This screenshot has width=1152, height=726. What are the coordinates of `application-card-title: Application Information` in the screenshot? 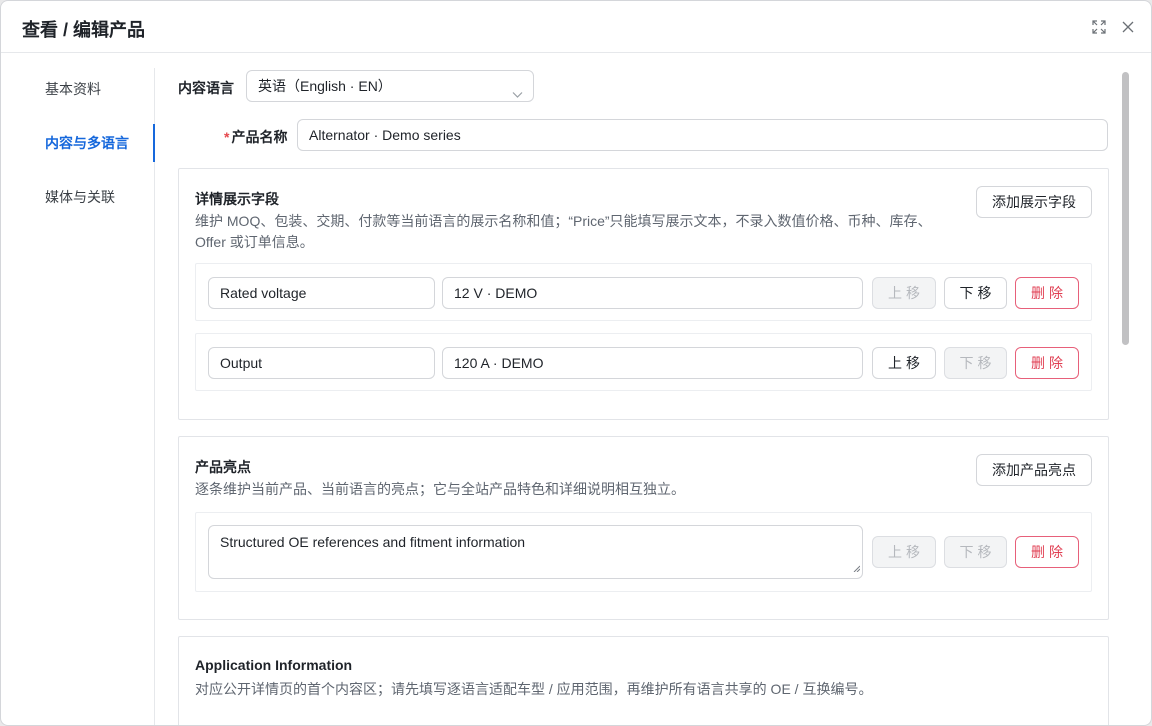 It's located at (274, 665).